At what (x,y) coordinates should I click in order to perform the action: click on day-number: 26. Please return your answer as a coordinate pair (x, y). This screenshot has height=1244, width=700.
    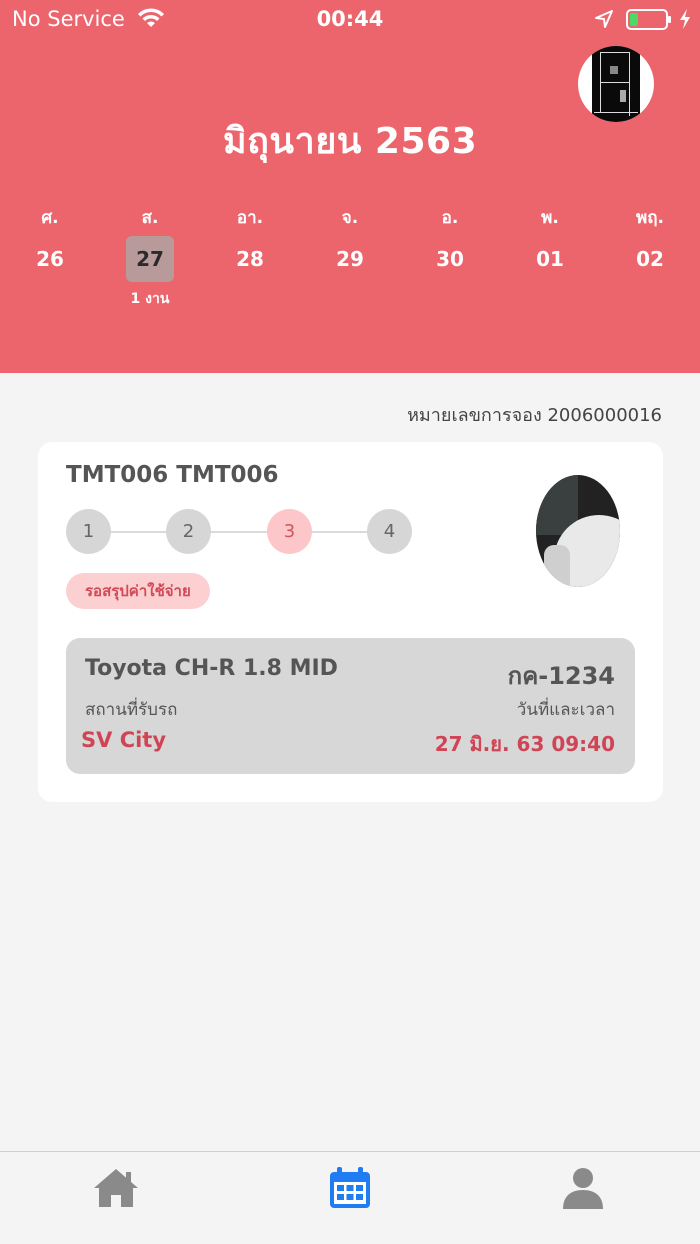
    Looking at the image, I should click on (50, 259).